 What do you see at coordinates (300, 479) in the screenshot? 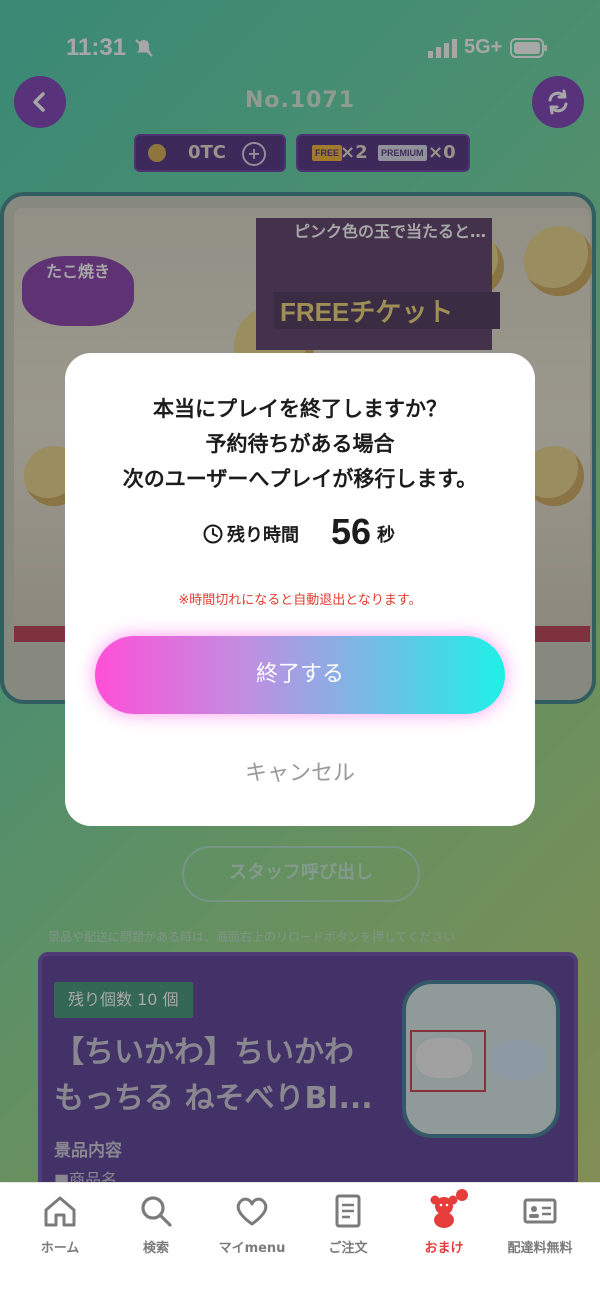
I see `dialog-line-3: 次のユーザーへプレイが移行します。` at bounding box center [300, 479].